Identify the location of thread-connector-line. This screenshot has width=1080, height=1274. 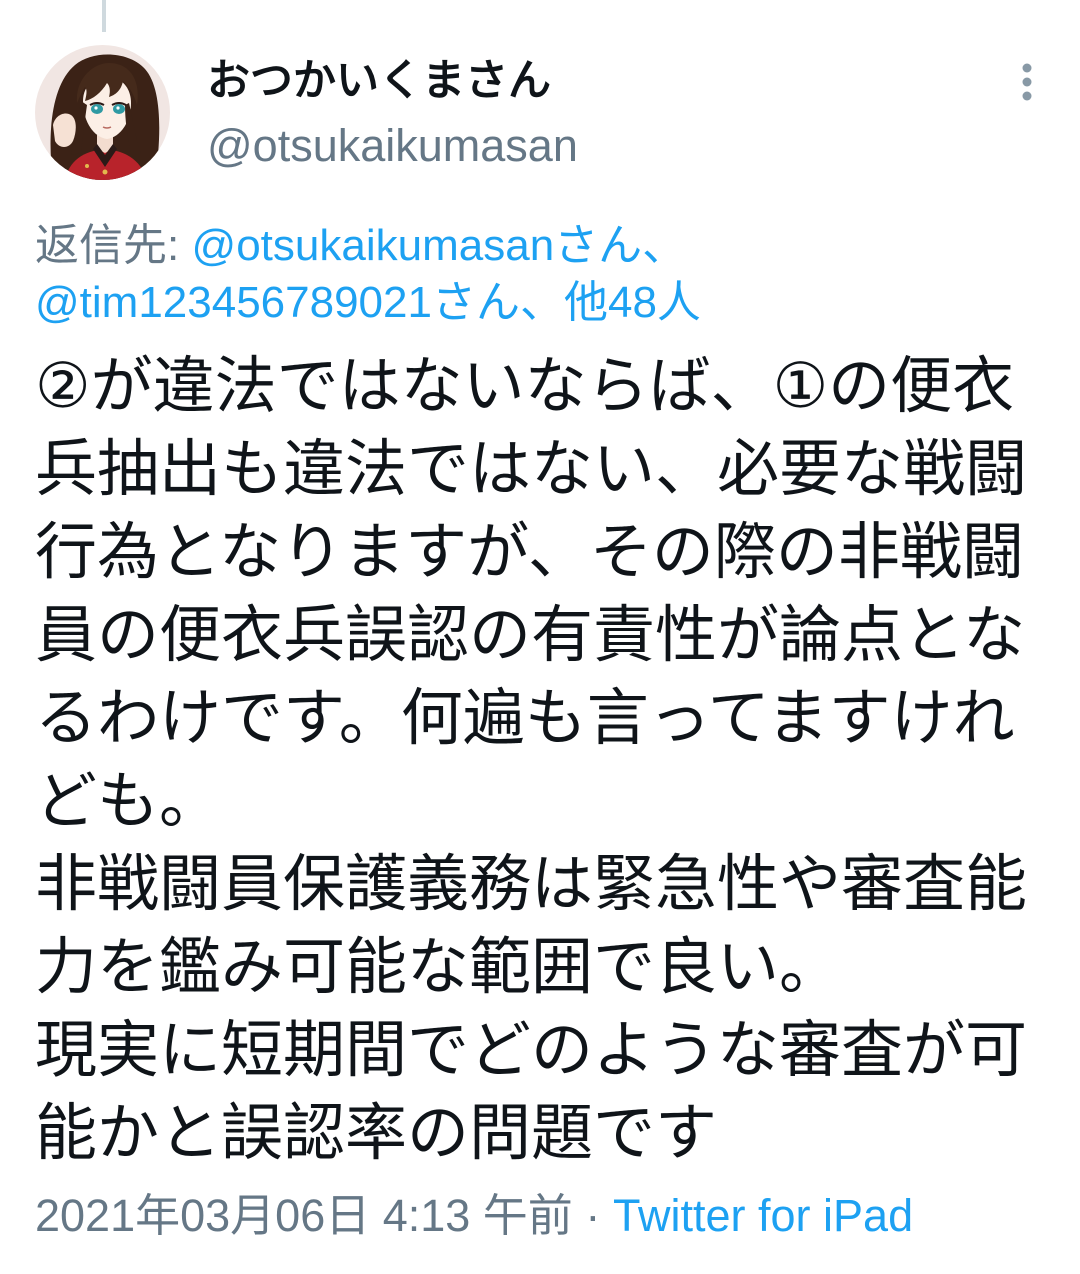
(104, 16).